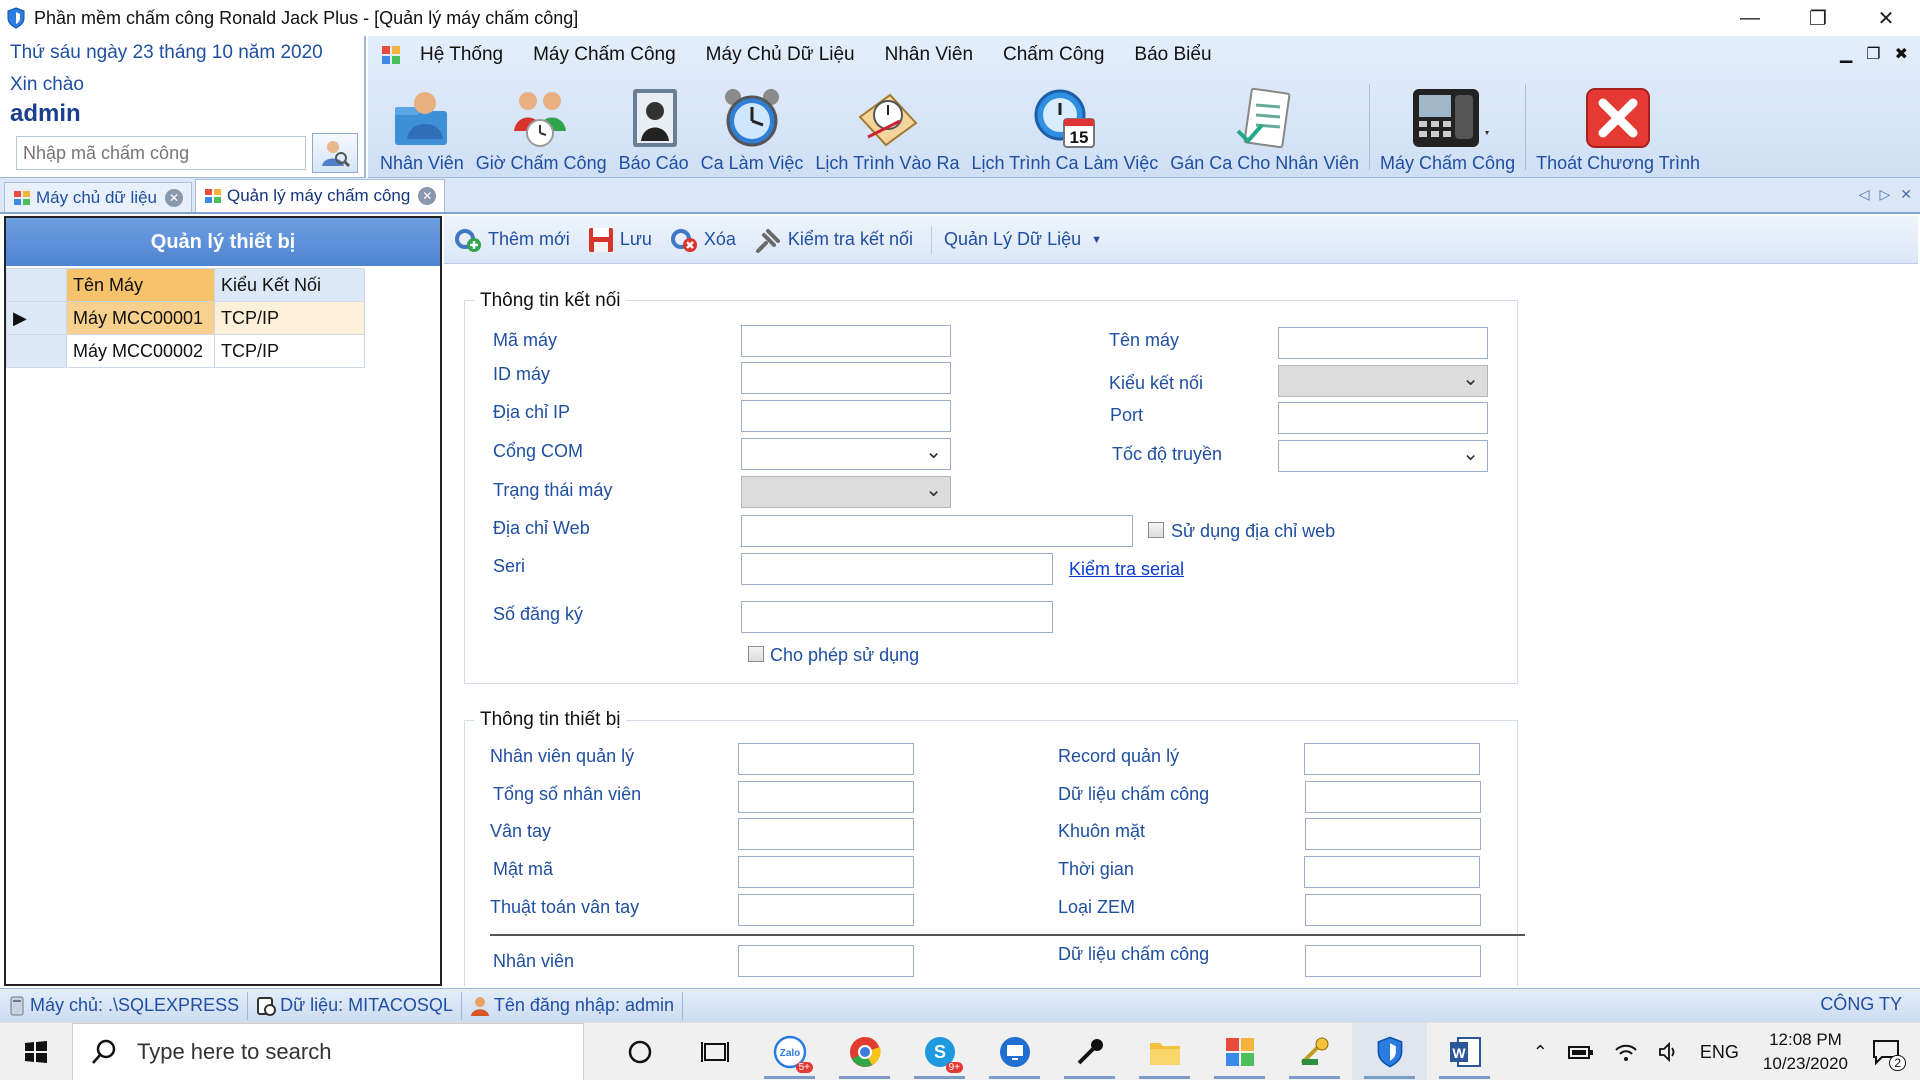  What do you see at coordinates (1618, 126) in the screenshot?
I see `ribbon-thoat-button: Thoát Chương Trình` at bounding box center [1618, 126].